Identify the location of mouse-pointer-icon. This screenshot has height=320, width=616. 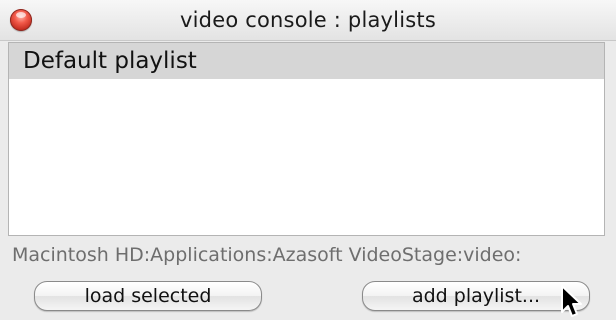
(571, 301).